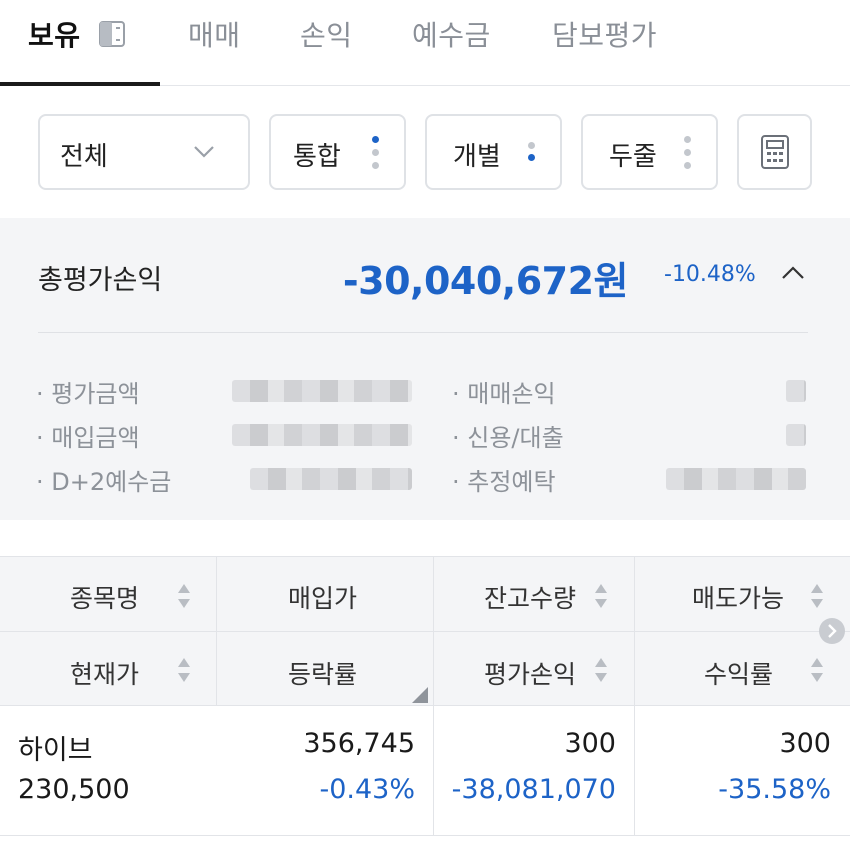 The width and height of the screenshot is (850, 850). What do you see at coordinates (423, 332) in the screenshot?
I see `divider` at bounding box center [423, 332].